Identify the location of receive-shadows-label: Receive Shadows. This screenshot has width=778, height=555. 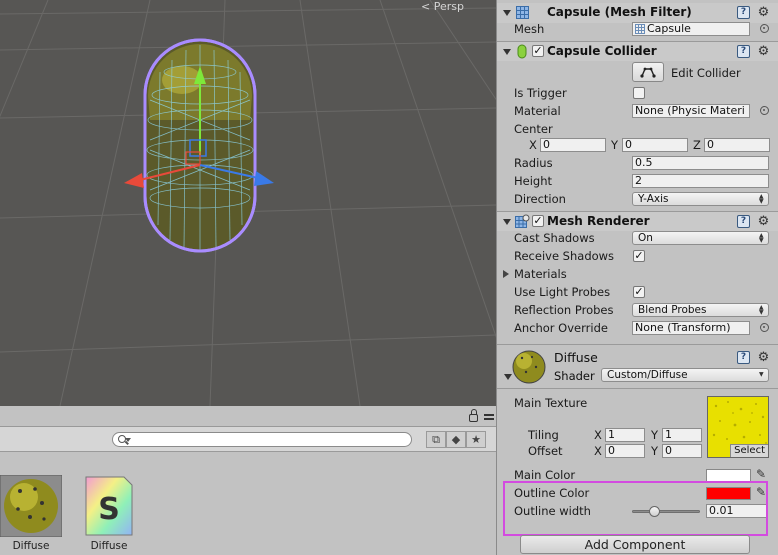
(564, 256).